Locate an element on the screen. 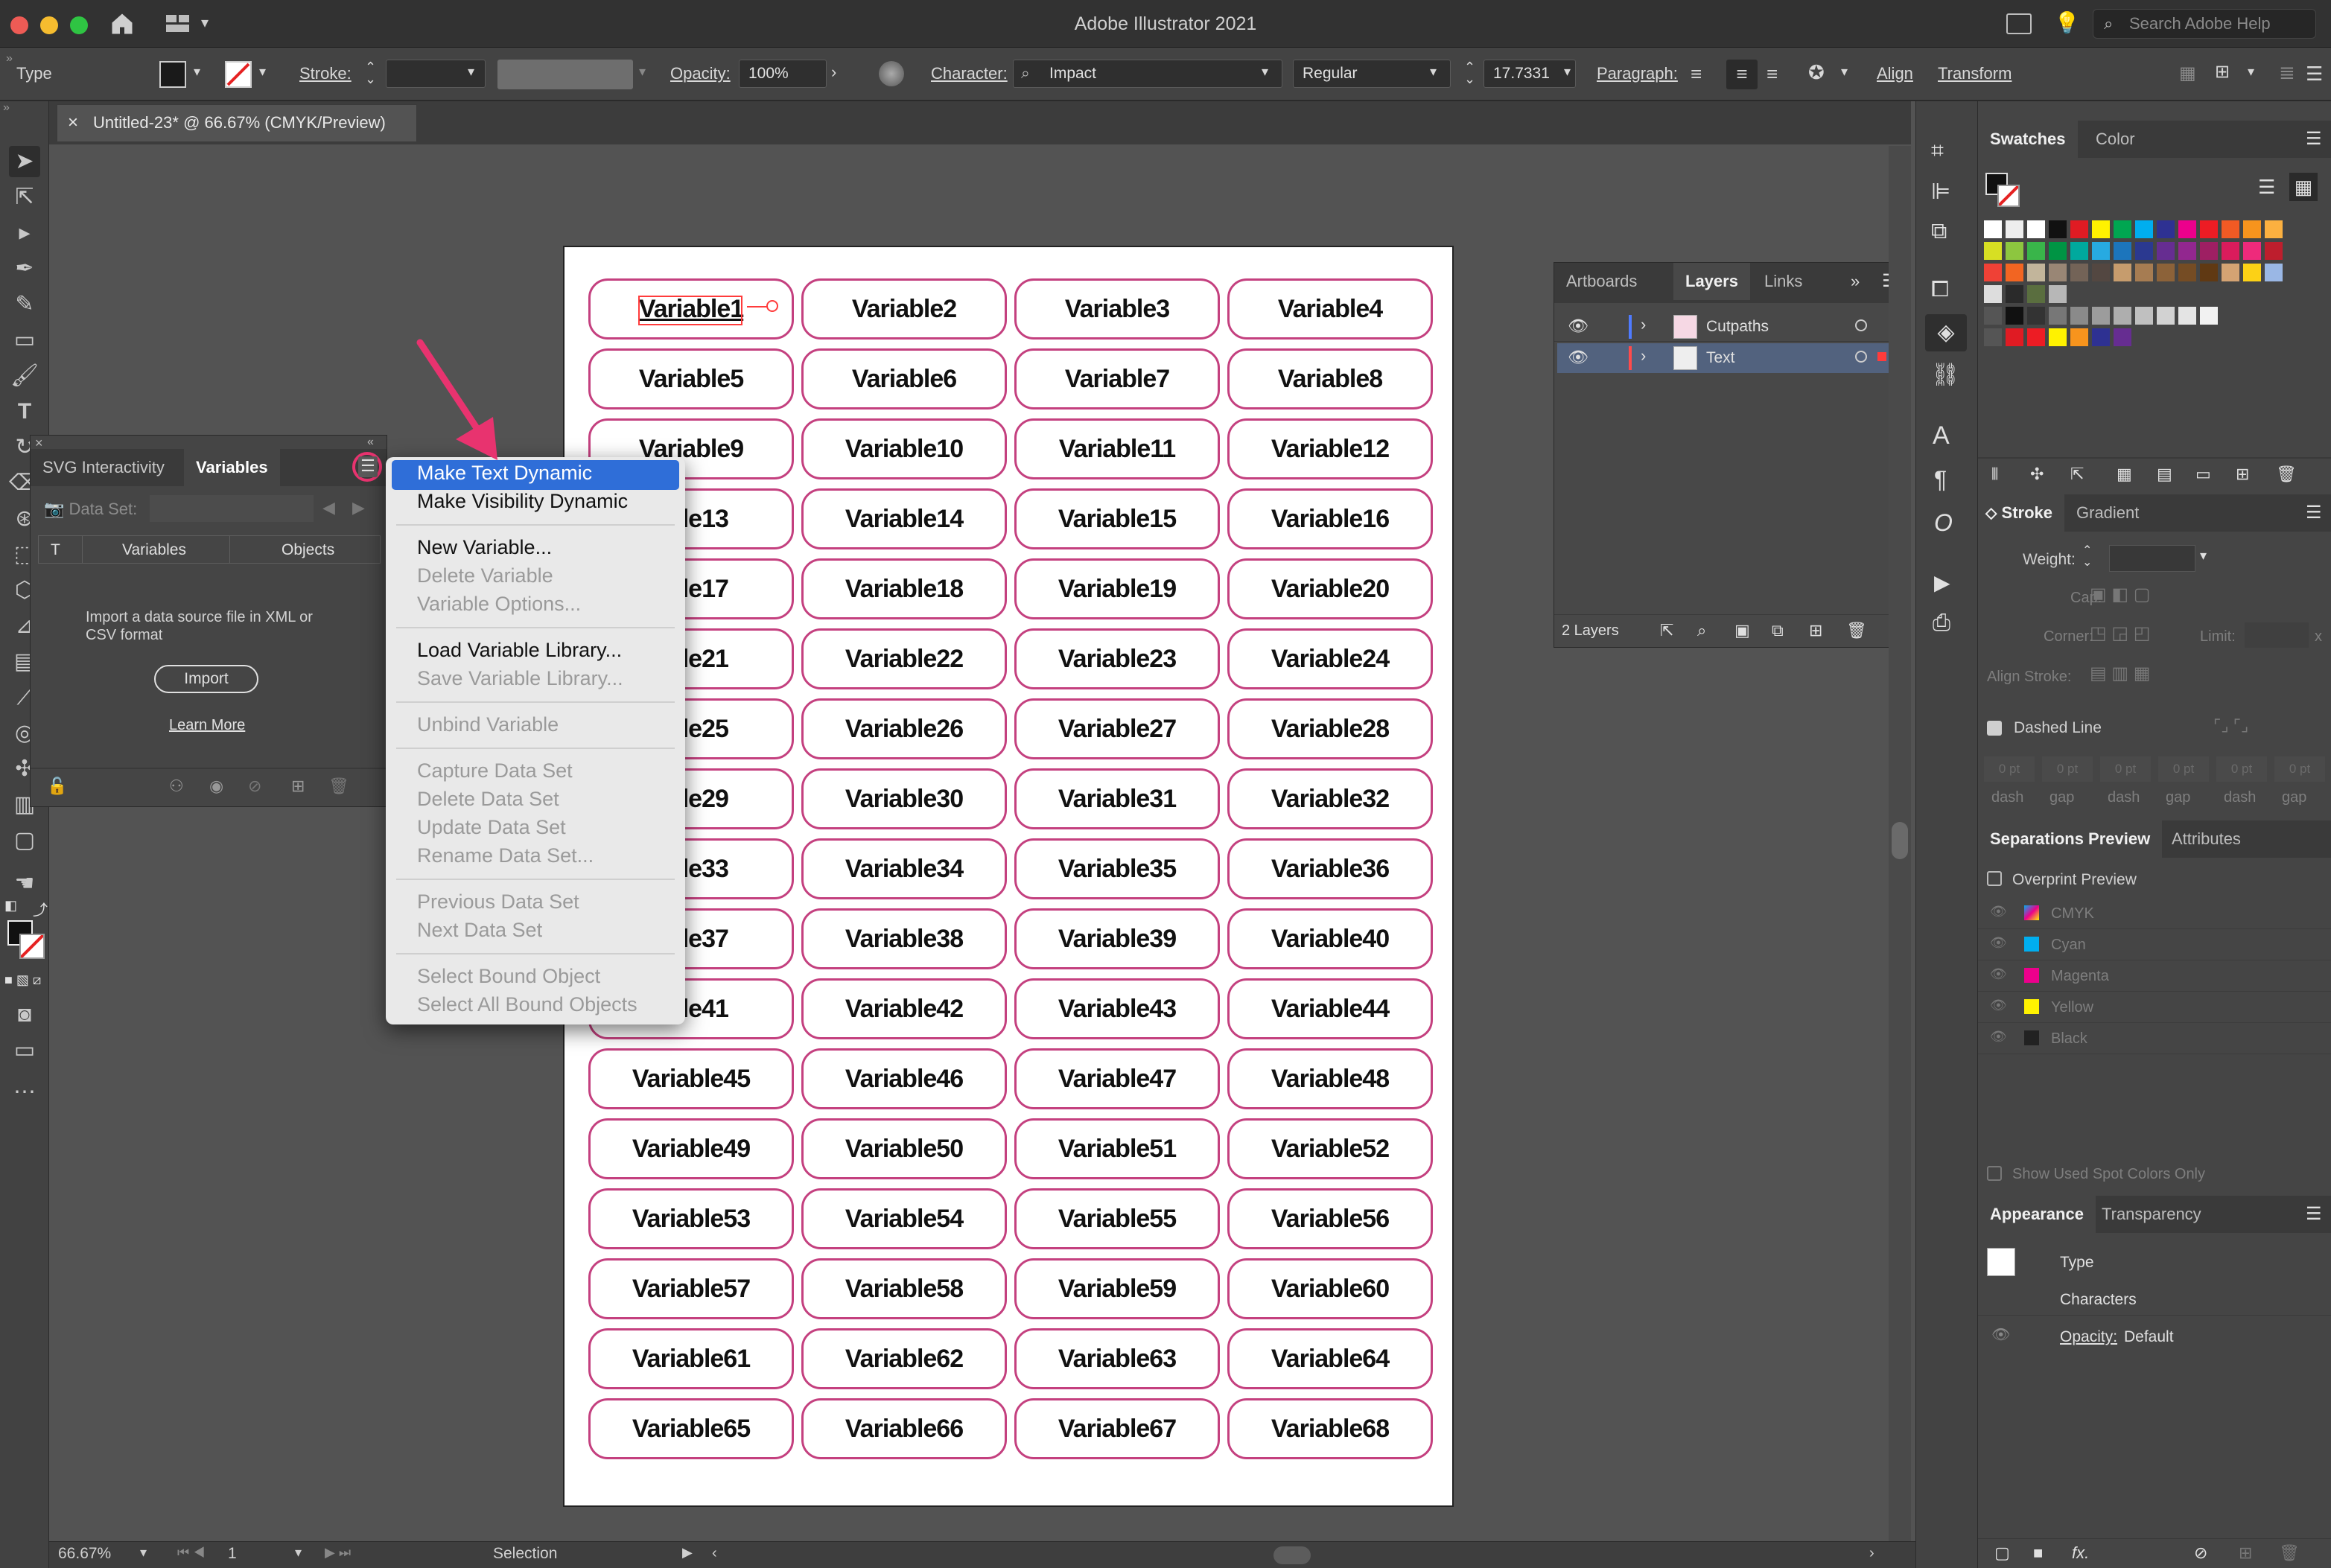 The width and height of the screenshot is (2331, 1568). type-options-chevron-icon: ▾ is located at coordinates (1844, 72).